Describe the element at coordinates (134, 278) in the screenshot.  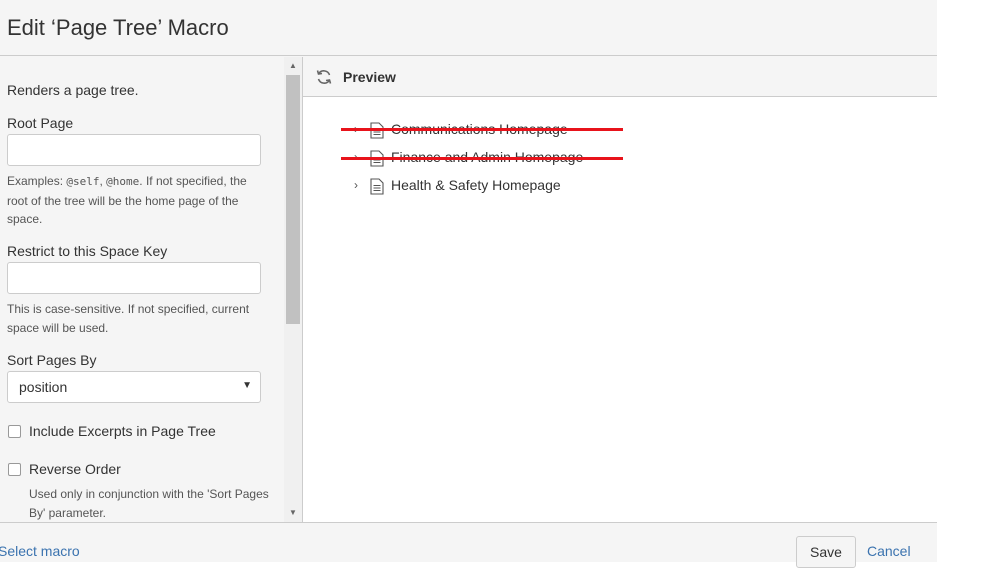
I see `space-key-input` at that location.